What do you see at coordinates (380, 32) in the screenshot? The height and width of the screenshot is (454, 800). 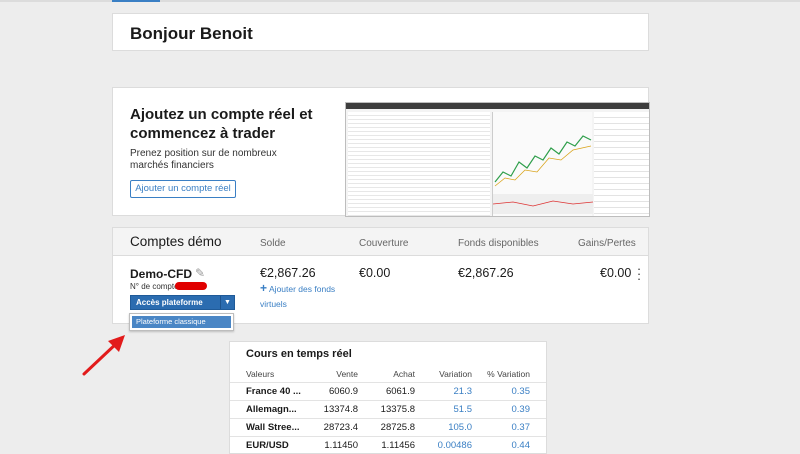 I see `greeting-card: Bonjour Benoit` at bounding box center [380, 32].